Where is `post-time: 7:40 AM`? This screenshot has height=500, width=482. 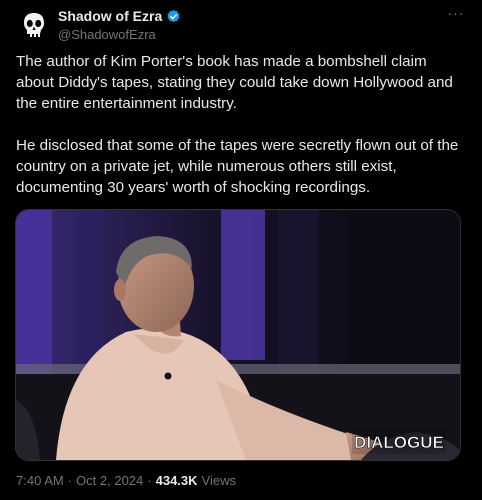 post-time: 7:40 AM is located at coordinates (40, 480).